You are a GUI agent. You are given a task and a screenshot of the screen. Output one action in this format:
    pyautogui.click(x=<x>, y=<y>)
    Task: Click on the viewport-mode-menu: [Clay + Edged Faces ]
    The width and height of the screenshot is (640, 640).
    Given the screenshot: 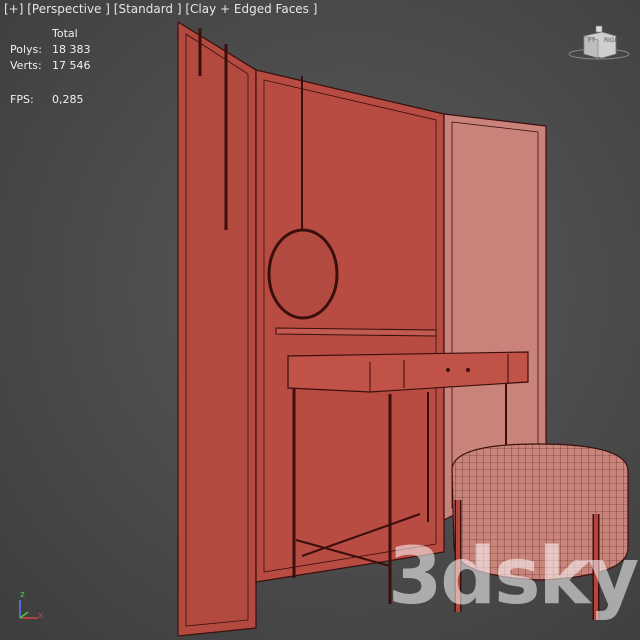 What is the action you would take?
    pyautogui.click(x=251, y=9)
    